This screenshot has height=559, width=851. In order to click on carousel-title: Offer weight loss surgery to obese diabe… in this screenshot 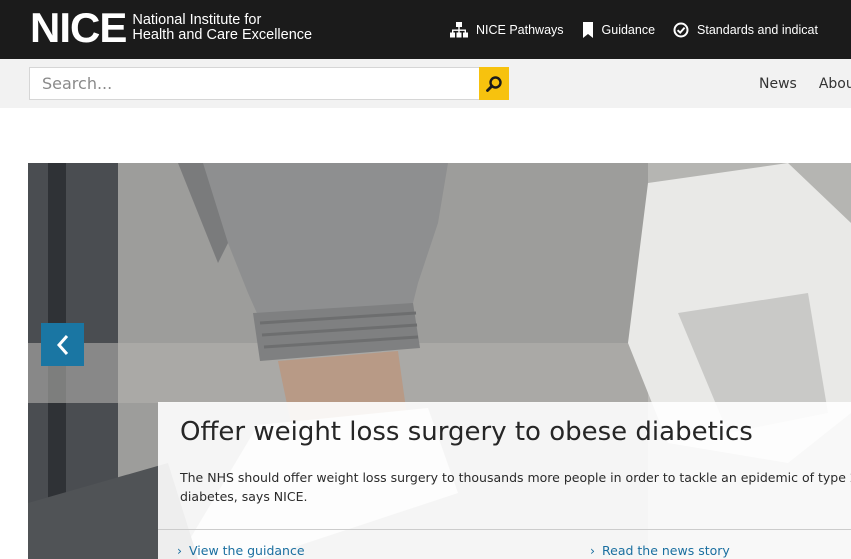, I will do `click(466, 432)`.